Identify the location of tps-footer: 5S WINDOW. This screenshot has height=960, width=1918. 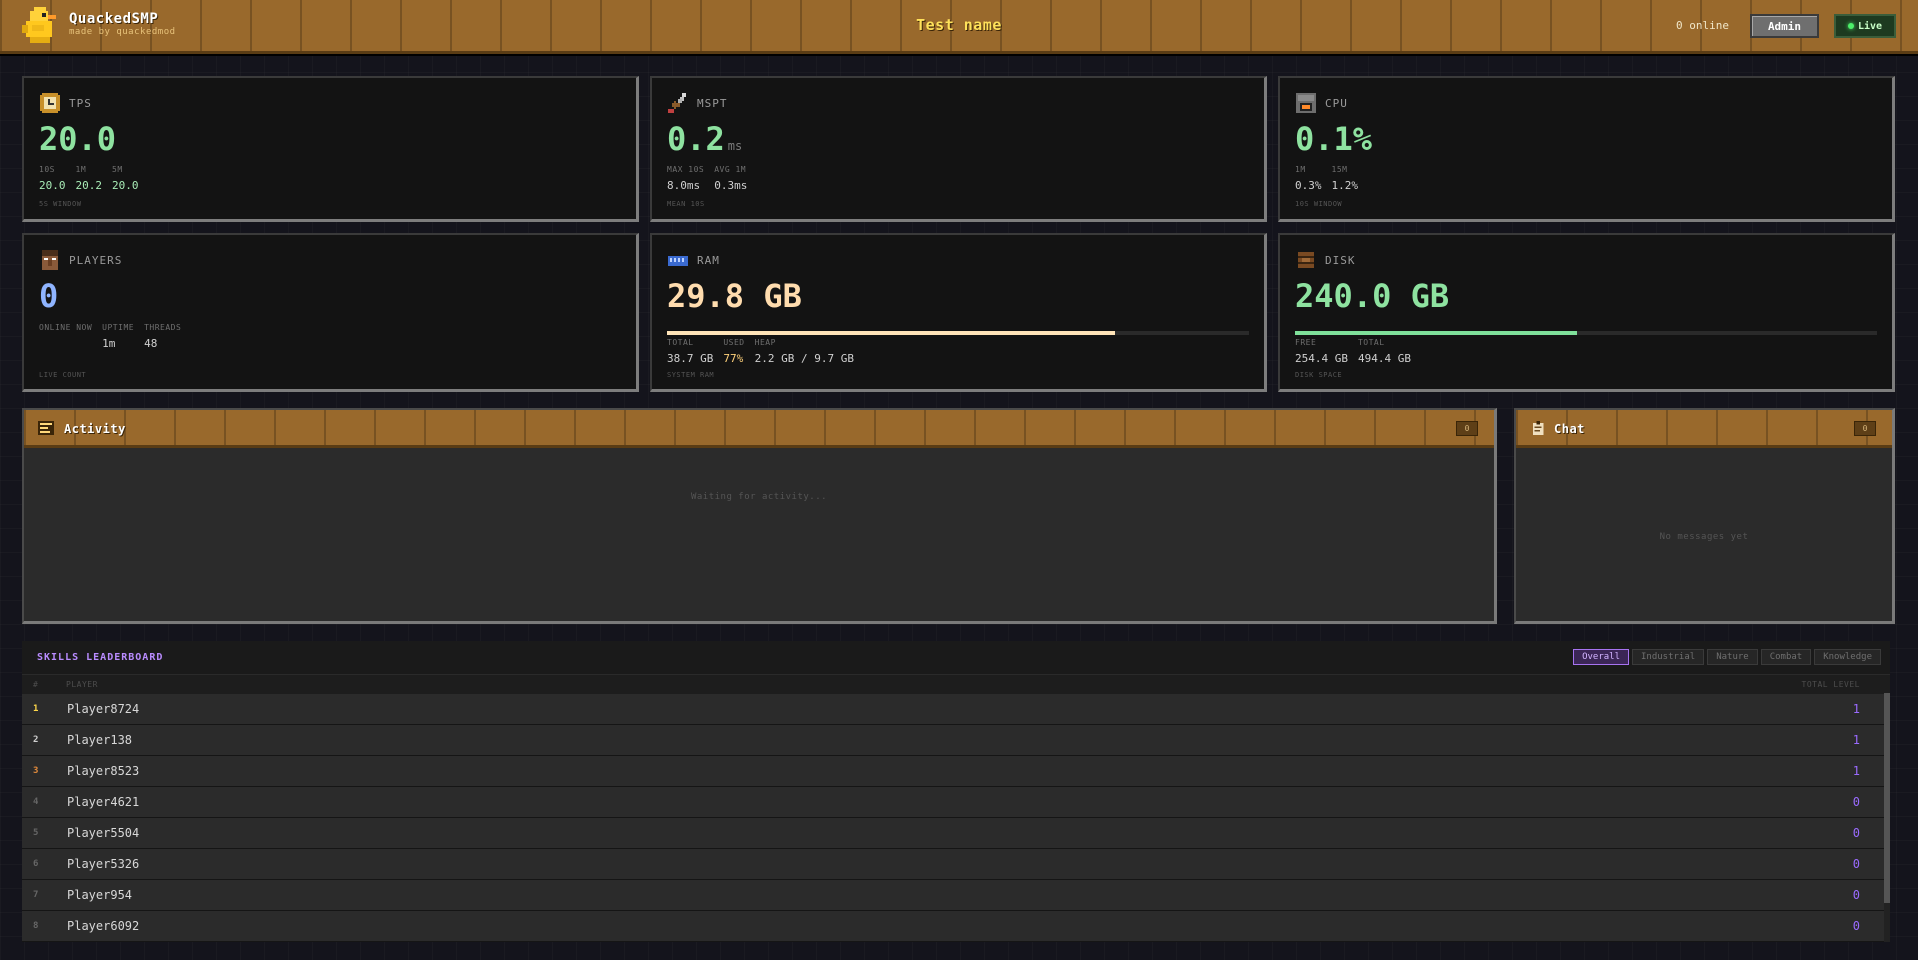
(60, 204).